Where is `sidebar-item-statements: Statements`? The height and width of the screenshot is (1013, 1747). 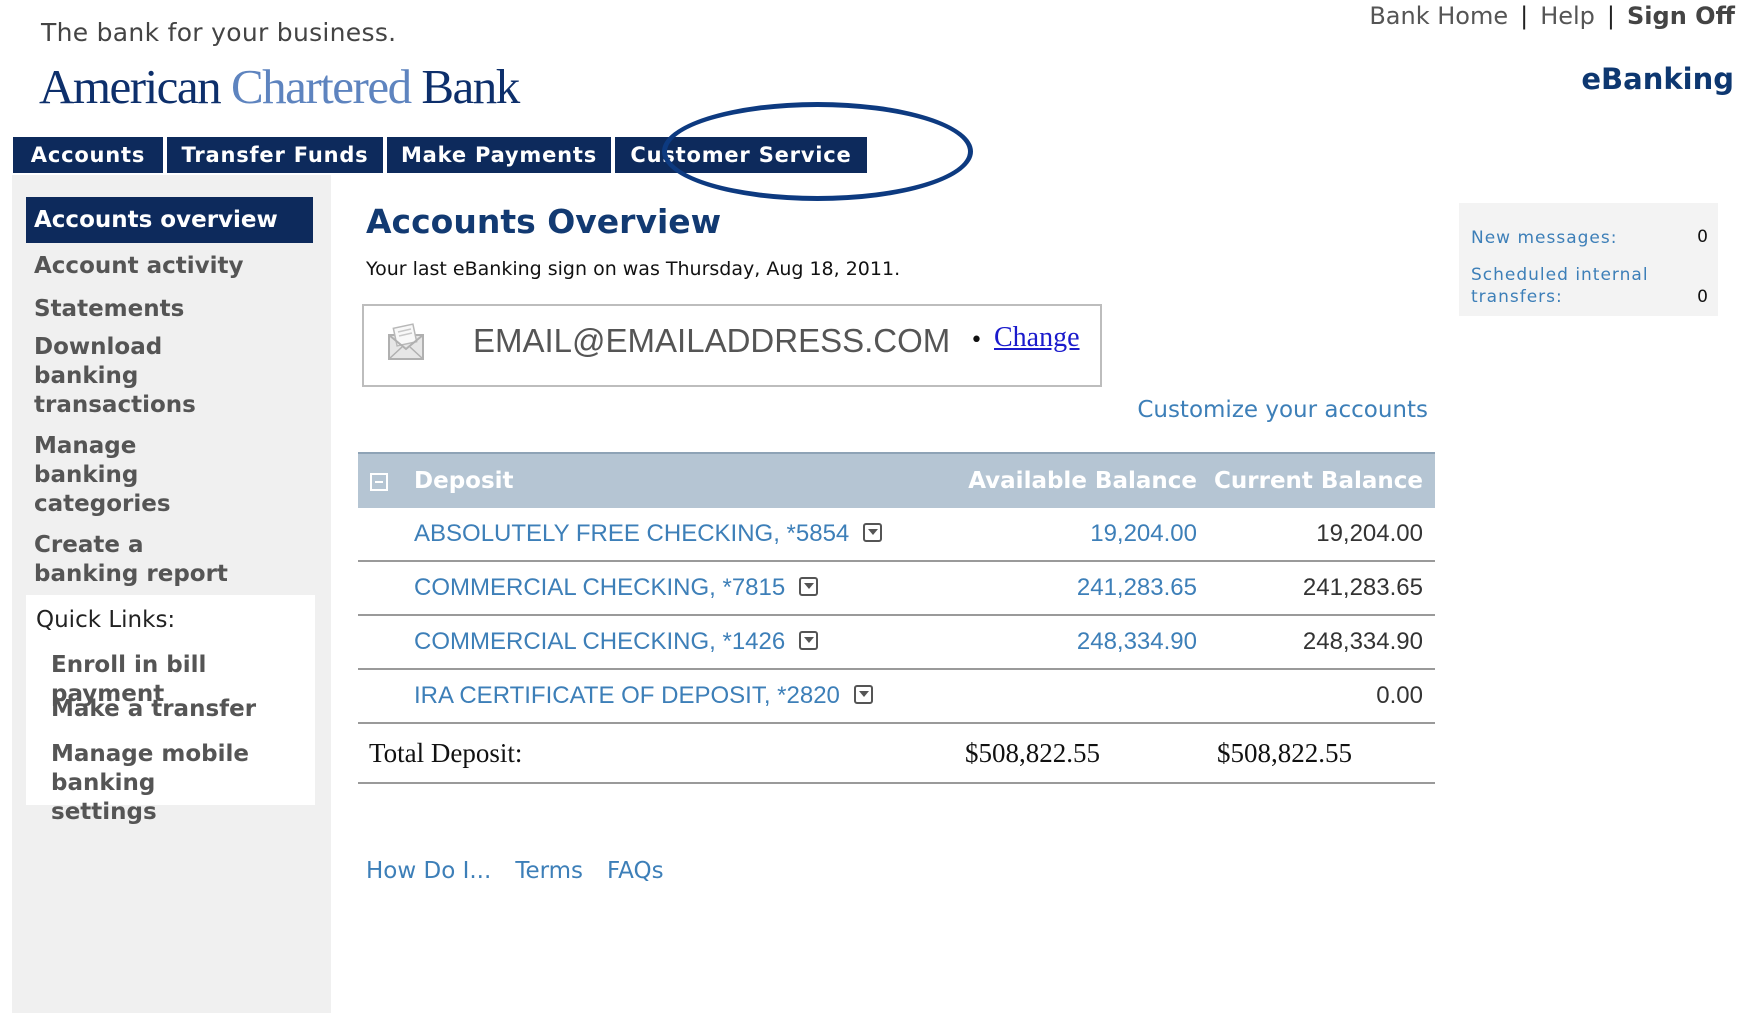 sidebar-item-statements: Statements is located at coordinates (169, 309).